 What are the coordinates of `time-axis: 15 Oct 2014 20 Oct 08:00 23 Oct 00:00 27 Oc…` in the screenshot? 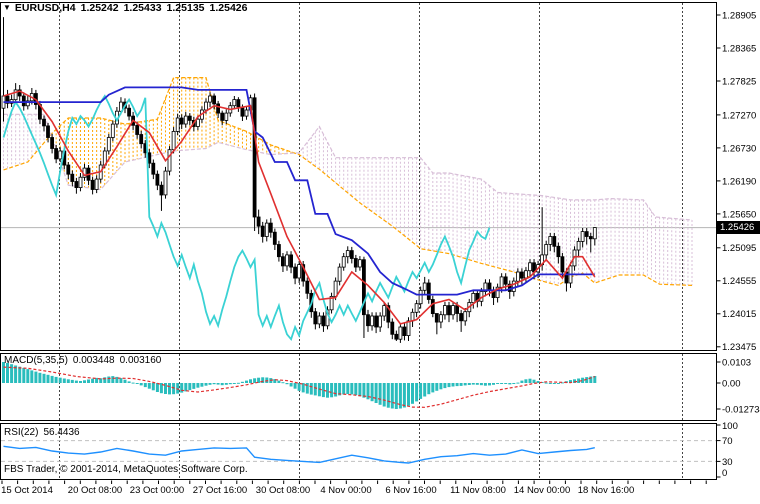 It's located at (354, 488).